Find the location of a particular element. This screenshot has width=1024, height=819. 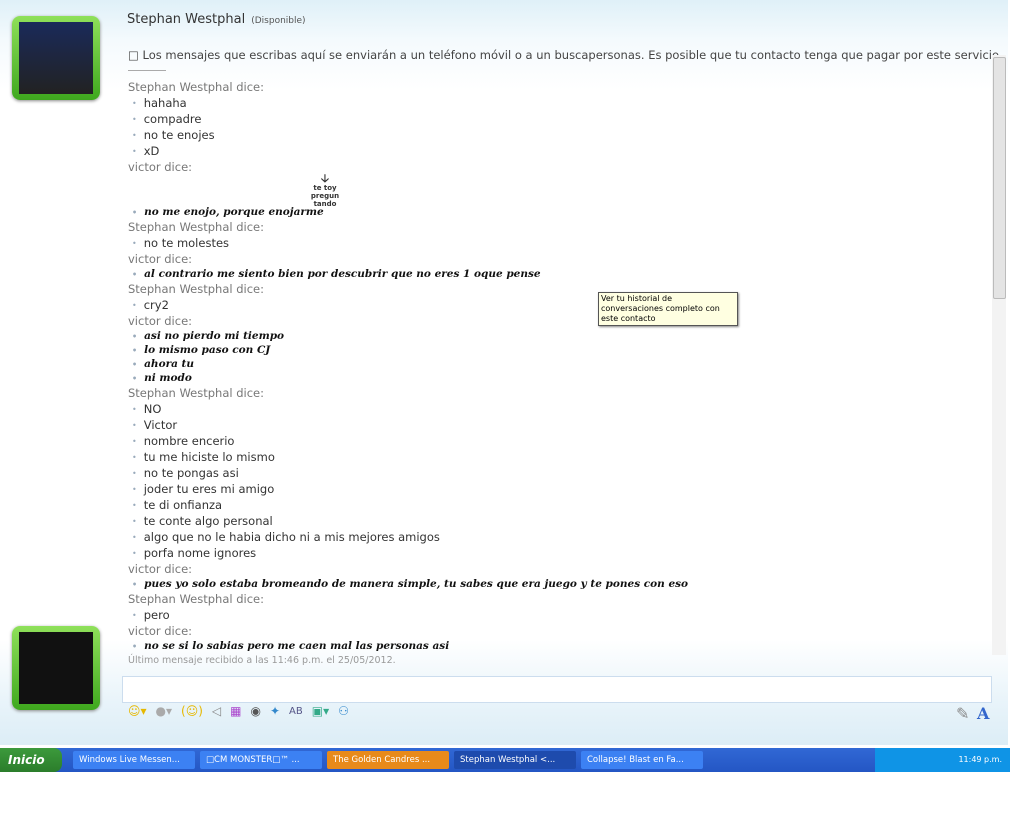

sticker-text: te toy pregun tando is located at coordinates (325, 196).